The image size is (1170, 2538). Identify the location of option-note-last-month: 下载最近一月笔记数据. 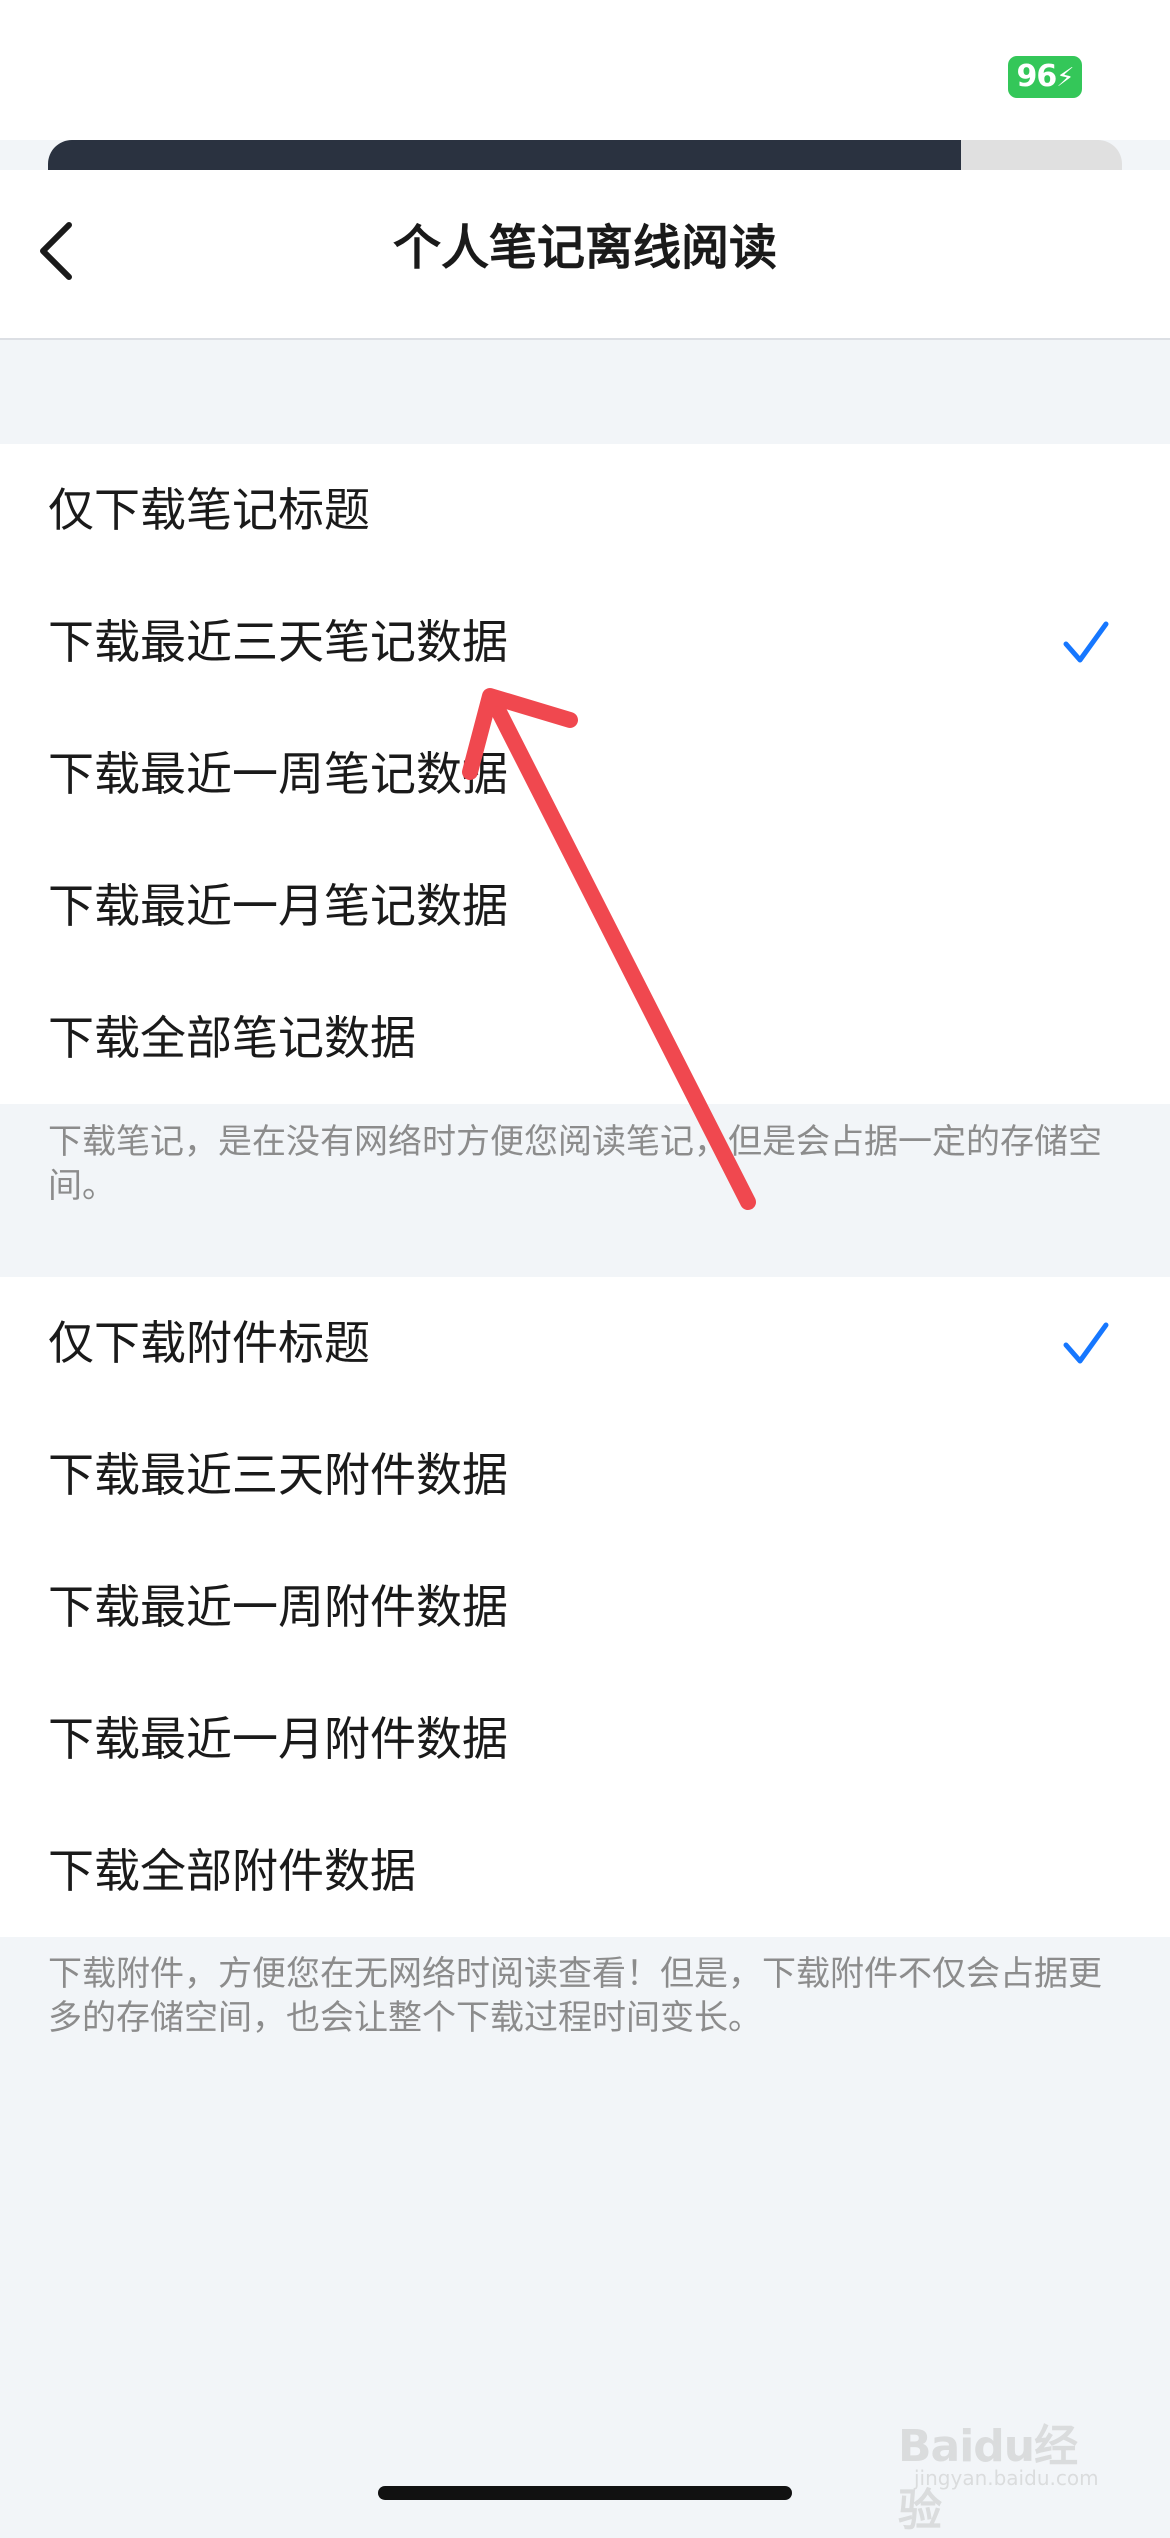
(585, 906).